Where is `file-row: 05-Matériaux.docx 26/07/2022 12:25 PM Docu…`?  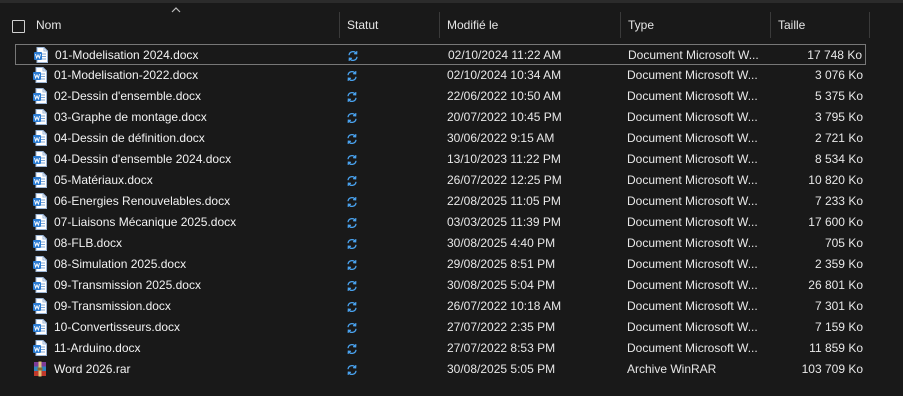 file-row: 05-Matériaux.docx 26/07/2022 12:25 PM Docu… is located at coordinates (440, 180).